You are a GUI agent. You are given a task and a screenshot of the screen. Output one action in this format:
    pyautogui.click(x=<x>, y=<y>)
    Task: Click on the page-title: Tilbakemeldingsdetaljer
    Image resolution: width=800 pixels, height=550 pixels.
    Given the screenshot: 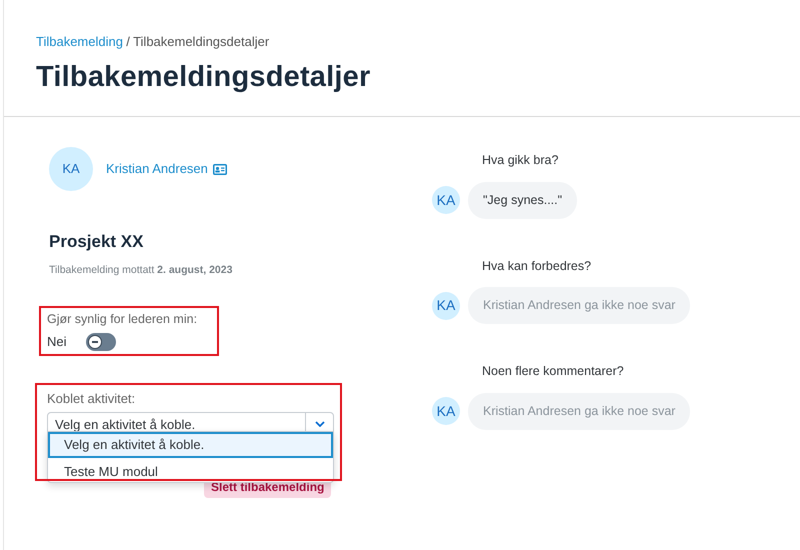 What is the action you would take?
    pyautogui.click(x=204, y=77)
    